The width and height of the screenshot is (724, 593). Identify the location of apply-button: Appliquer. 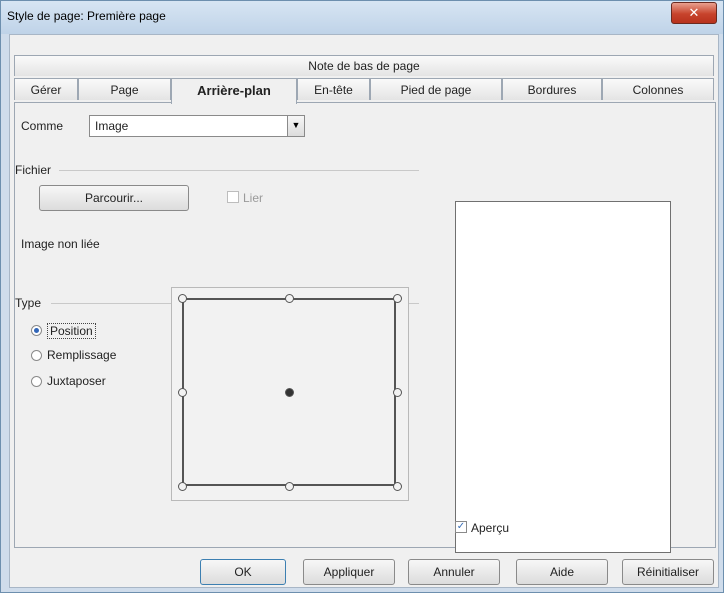
(349, 572).